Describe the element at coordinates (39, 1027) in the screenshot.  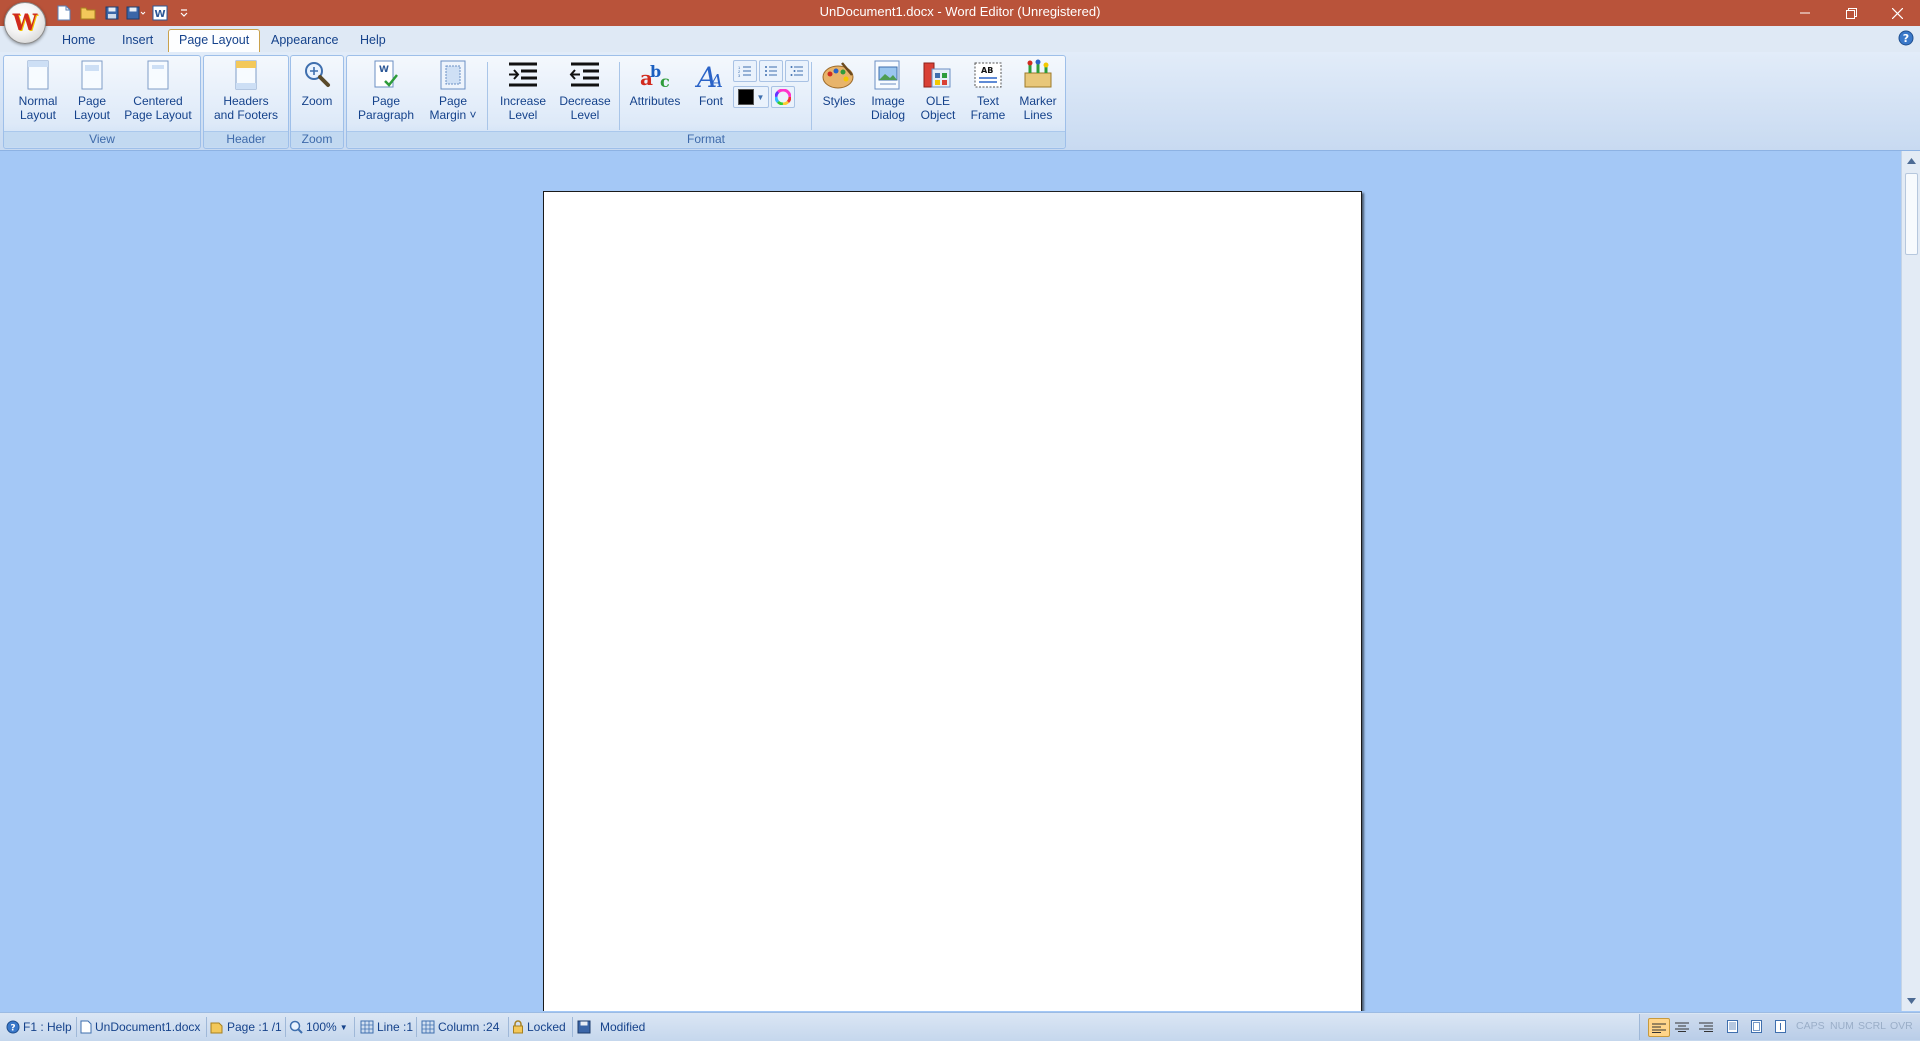
I see `status-help: ? F1 : Help` at that location.